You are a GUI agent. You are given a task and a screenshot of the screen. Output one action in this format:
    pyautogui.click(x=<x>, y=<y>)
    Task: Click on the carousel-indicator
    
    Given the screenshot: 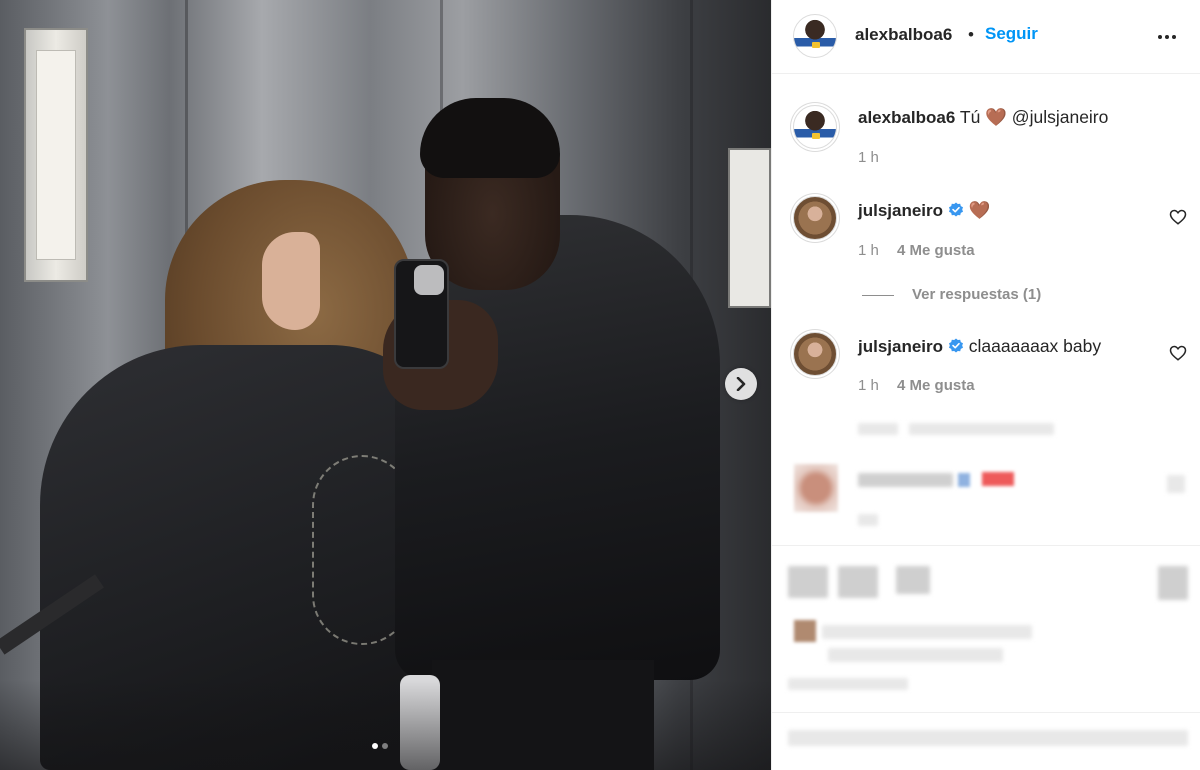 What is the action you would take?
    pyautogui.click(x=380, y=746)
    